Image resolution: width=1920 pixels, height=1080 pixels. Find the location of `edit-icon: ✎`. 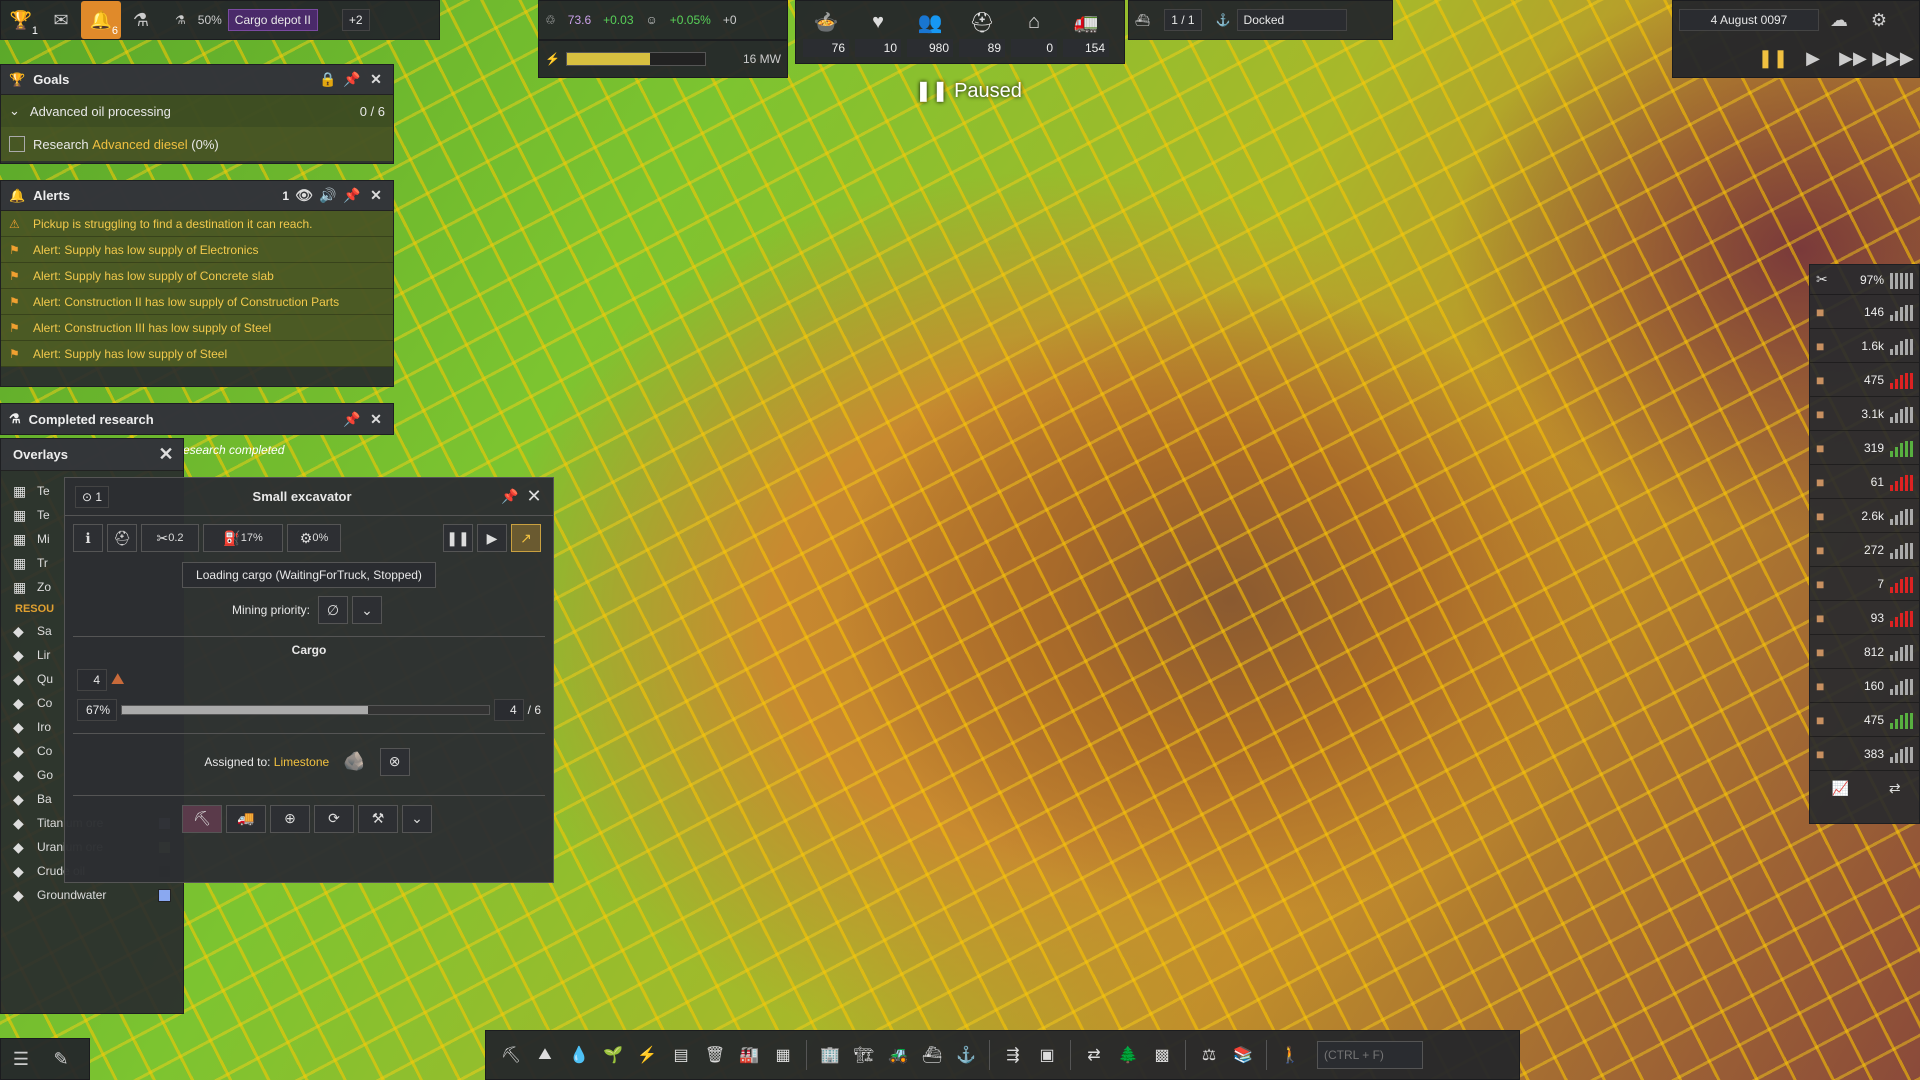

edit-icon: ✎ is located at coordinates (61, 1059).